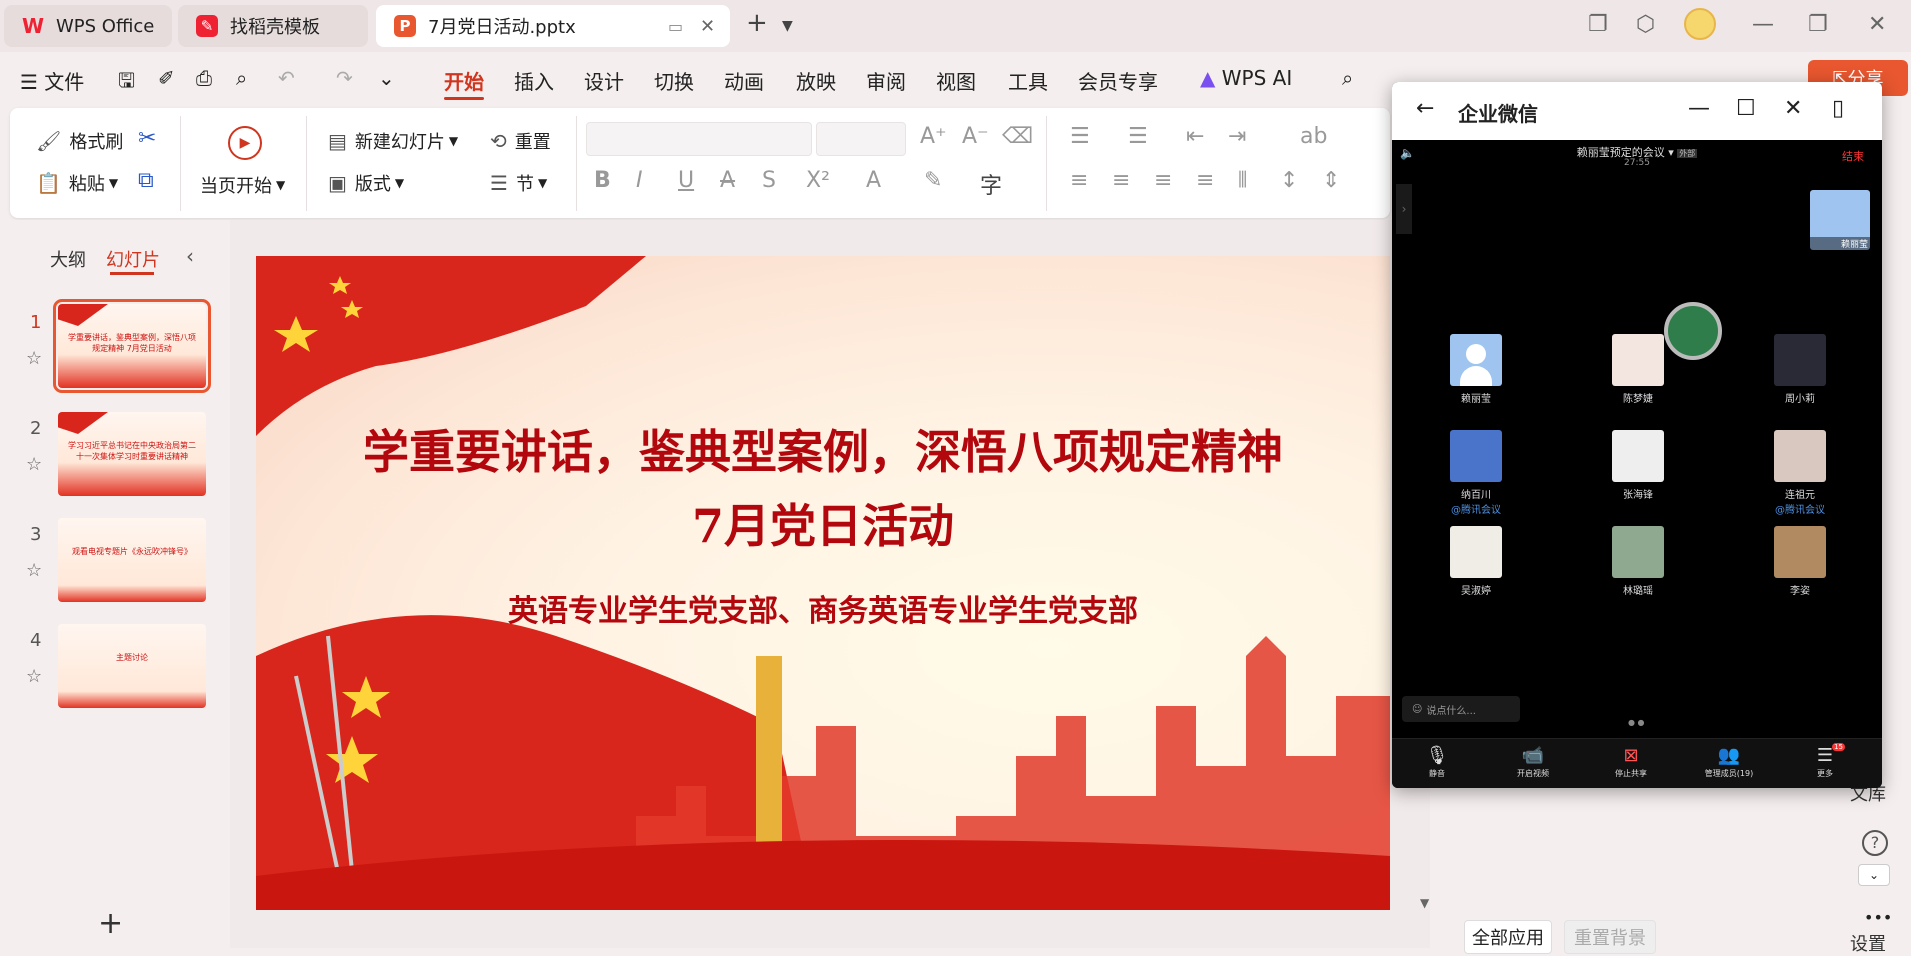 The image size is (1911, 956). What do you see at coordinates (204, 78) in the screenshot?
I see `print-icon: ⎙` at bounding box center [204, 78].